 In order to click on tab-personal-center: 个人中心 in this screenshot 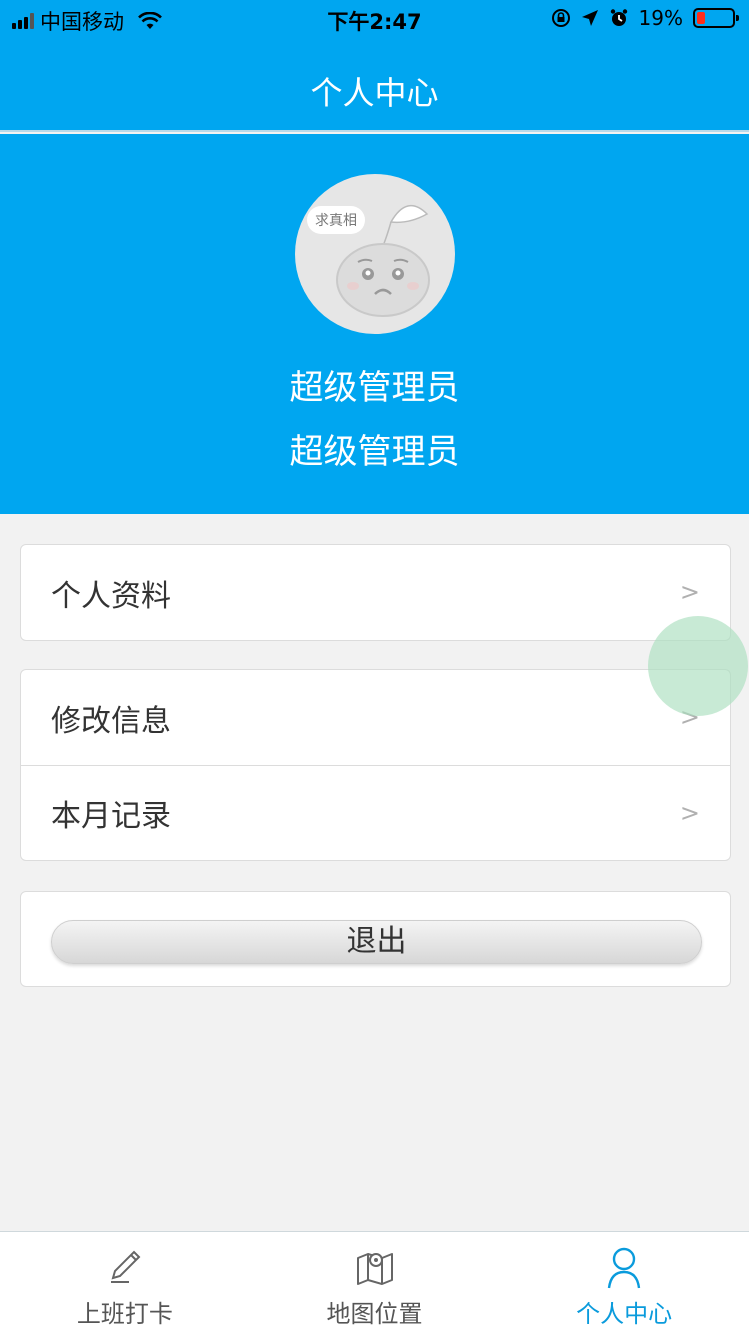, I will do `click(624, 1282)`.